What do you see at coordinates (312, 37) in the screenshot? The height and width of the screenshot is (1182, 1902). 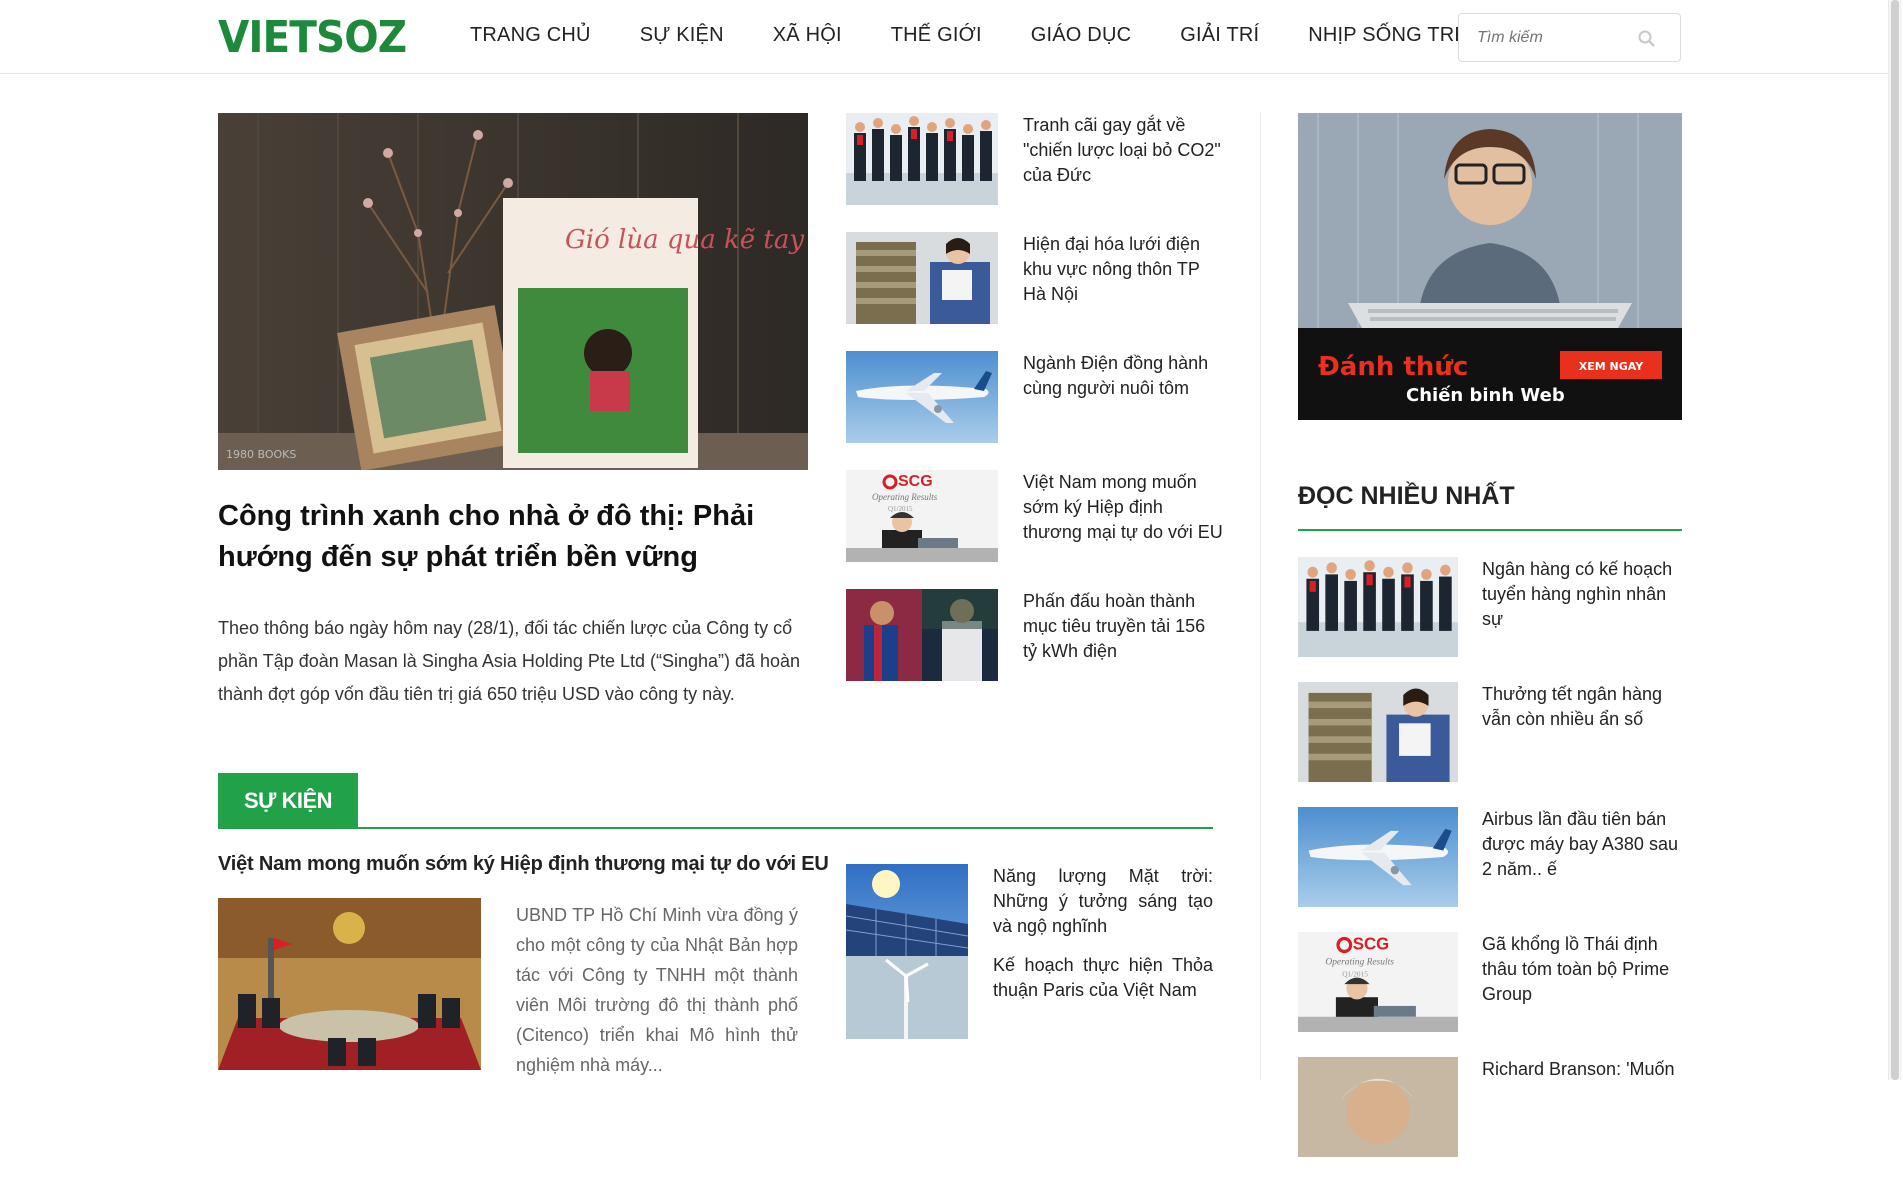 I see `site-logo: VIETSOZ` at bounding box center [312, 37].